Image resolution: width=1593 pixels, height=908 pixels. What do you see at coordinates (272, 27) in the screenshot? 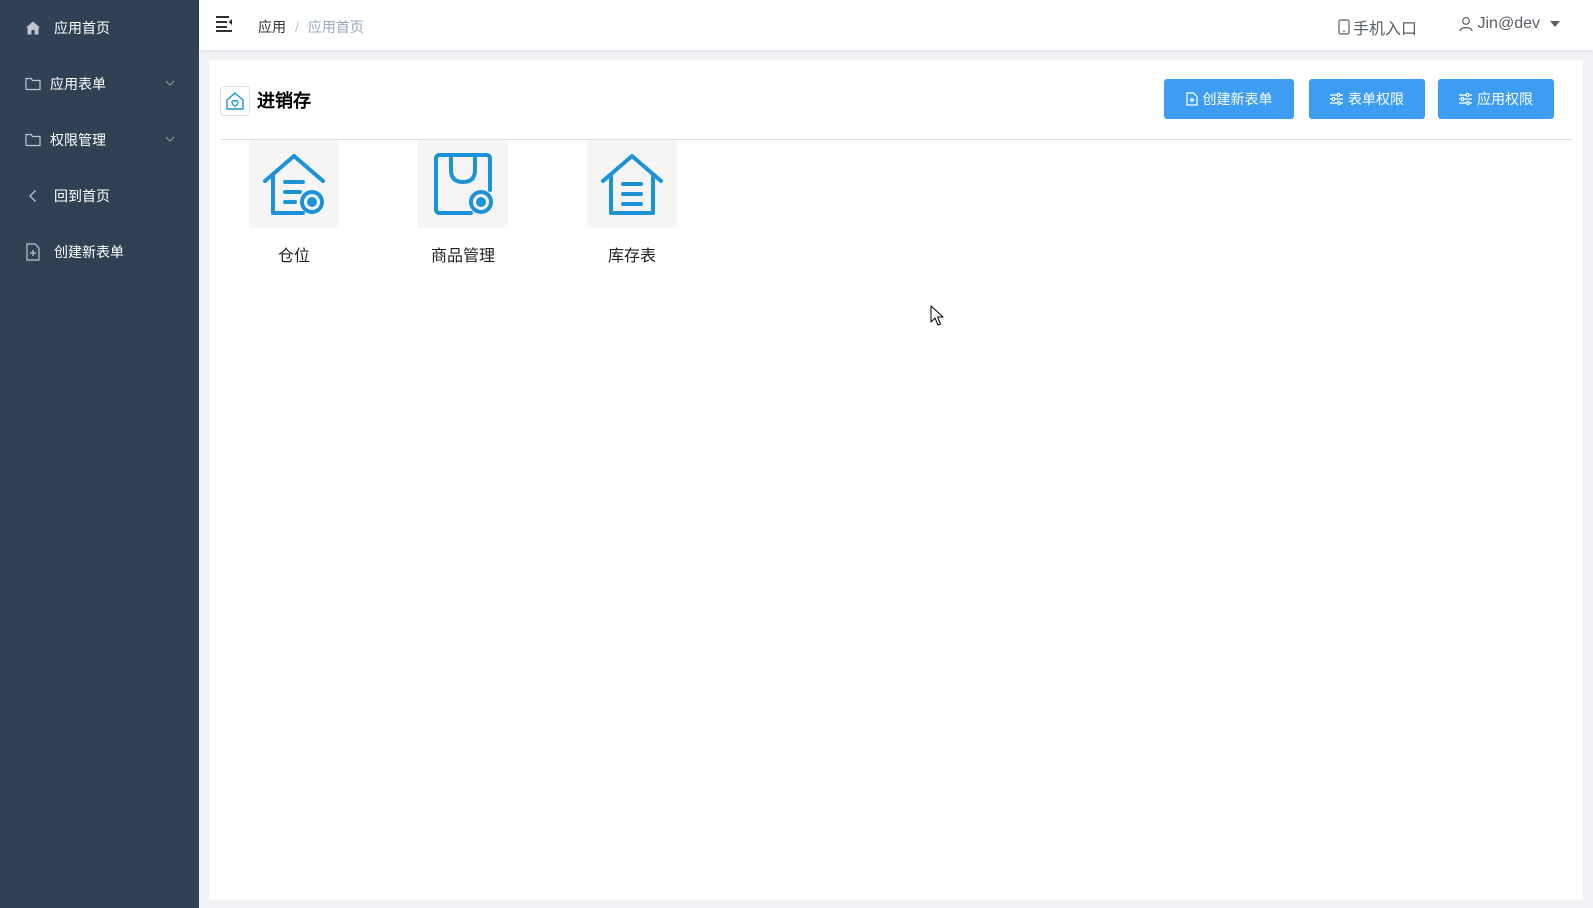
I see `breadcrumb-item-app: 应用` at bounding box center [272, 27].